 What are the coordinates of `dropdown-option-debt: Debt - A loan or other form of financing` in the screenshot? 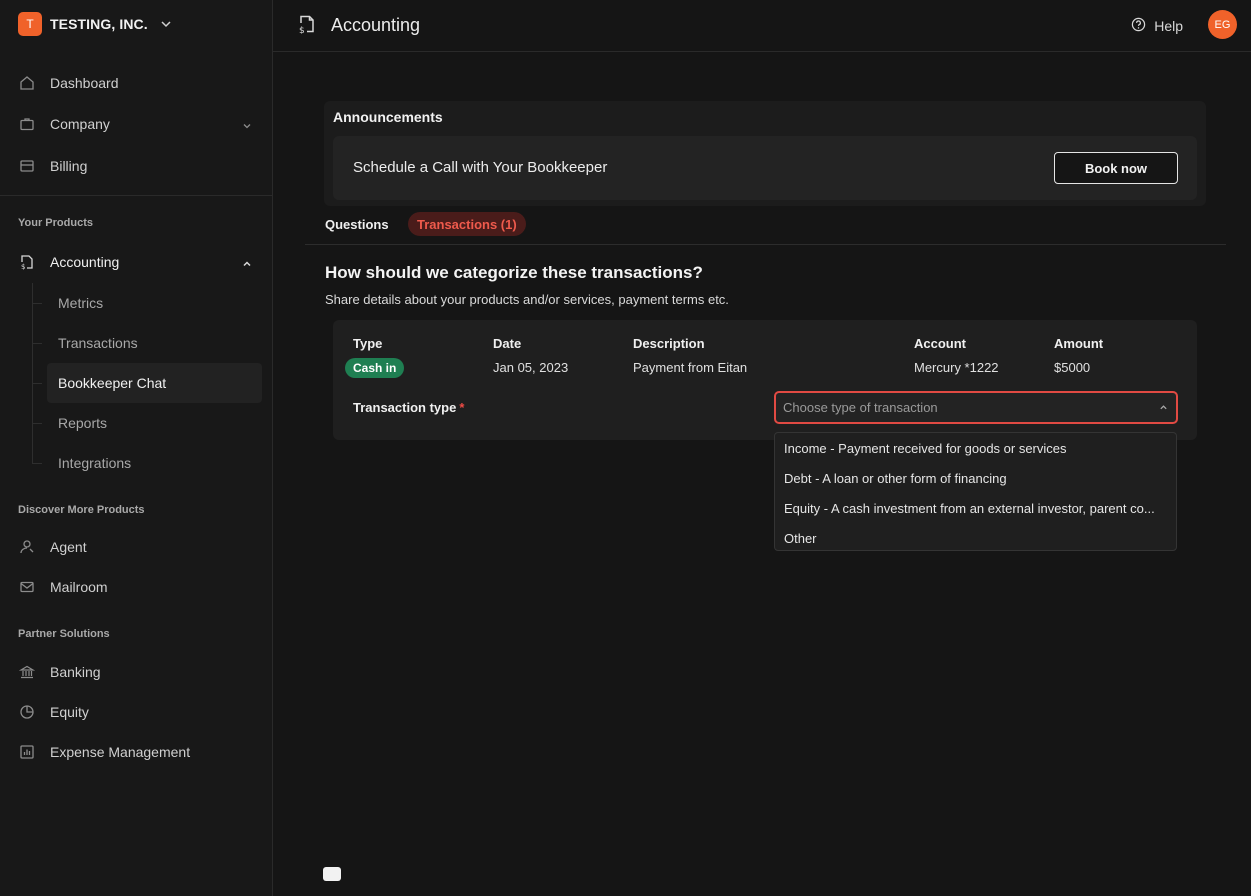 It's located at (975, 478).